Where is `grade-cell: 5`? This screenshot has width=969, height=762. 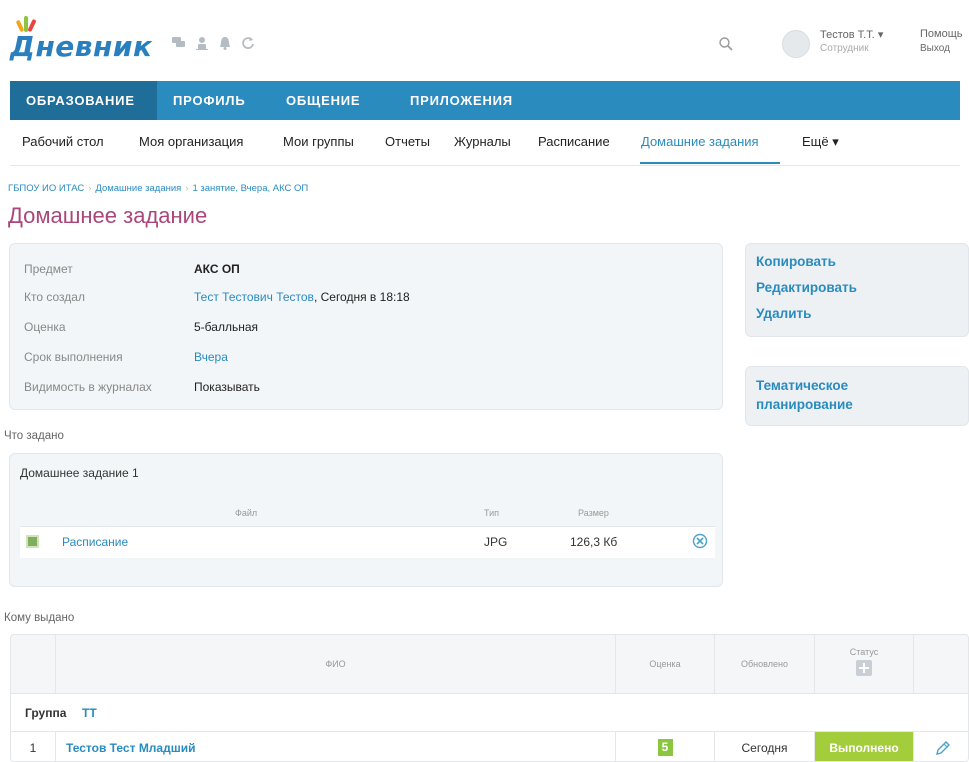 grade-cell: 5 is located at coordinates (665, 746).